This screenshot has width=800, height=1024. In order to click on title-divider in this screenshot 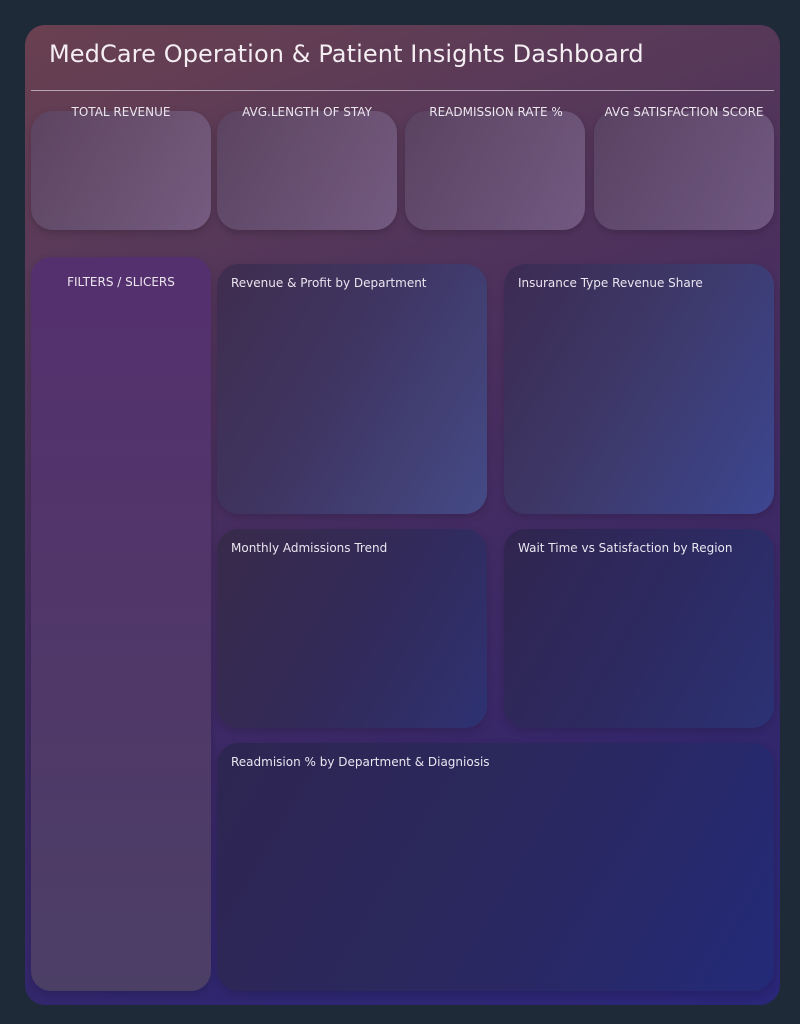, I will do `click(402, 90)`.